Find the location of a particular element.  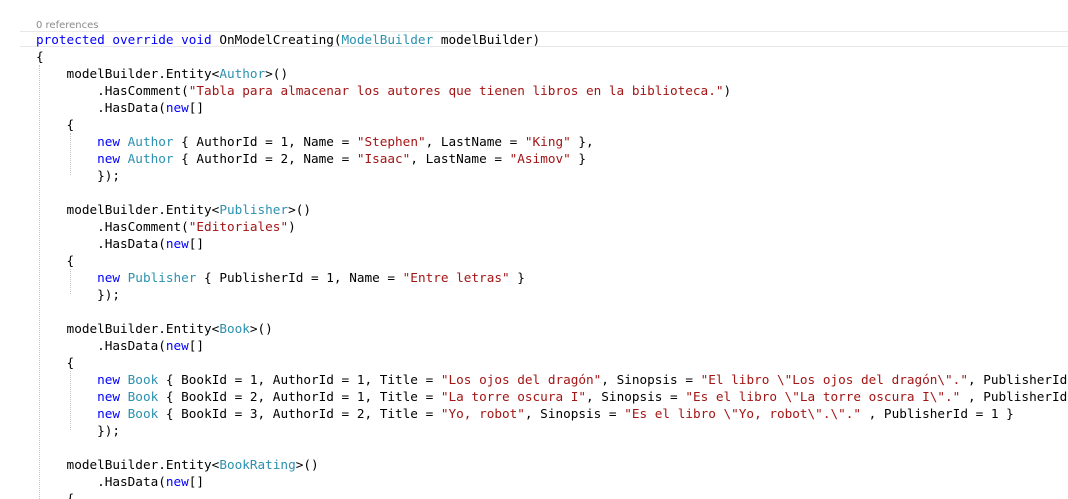

code-line: .HasComment("Editoriales") is located at coordinates (551, 226).